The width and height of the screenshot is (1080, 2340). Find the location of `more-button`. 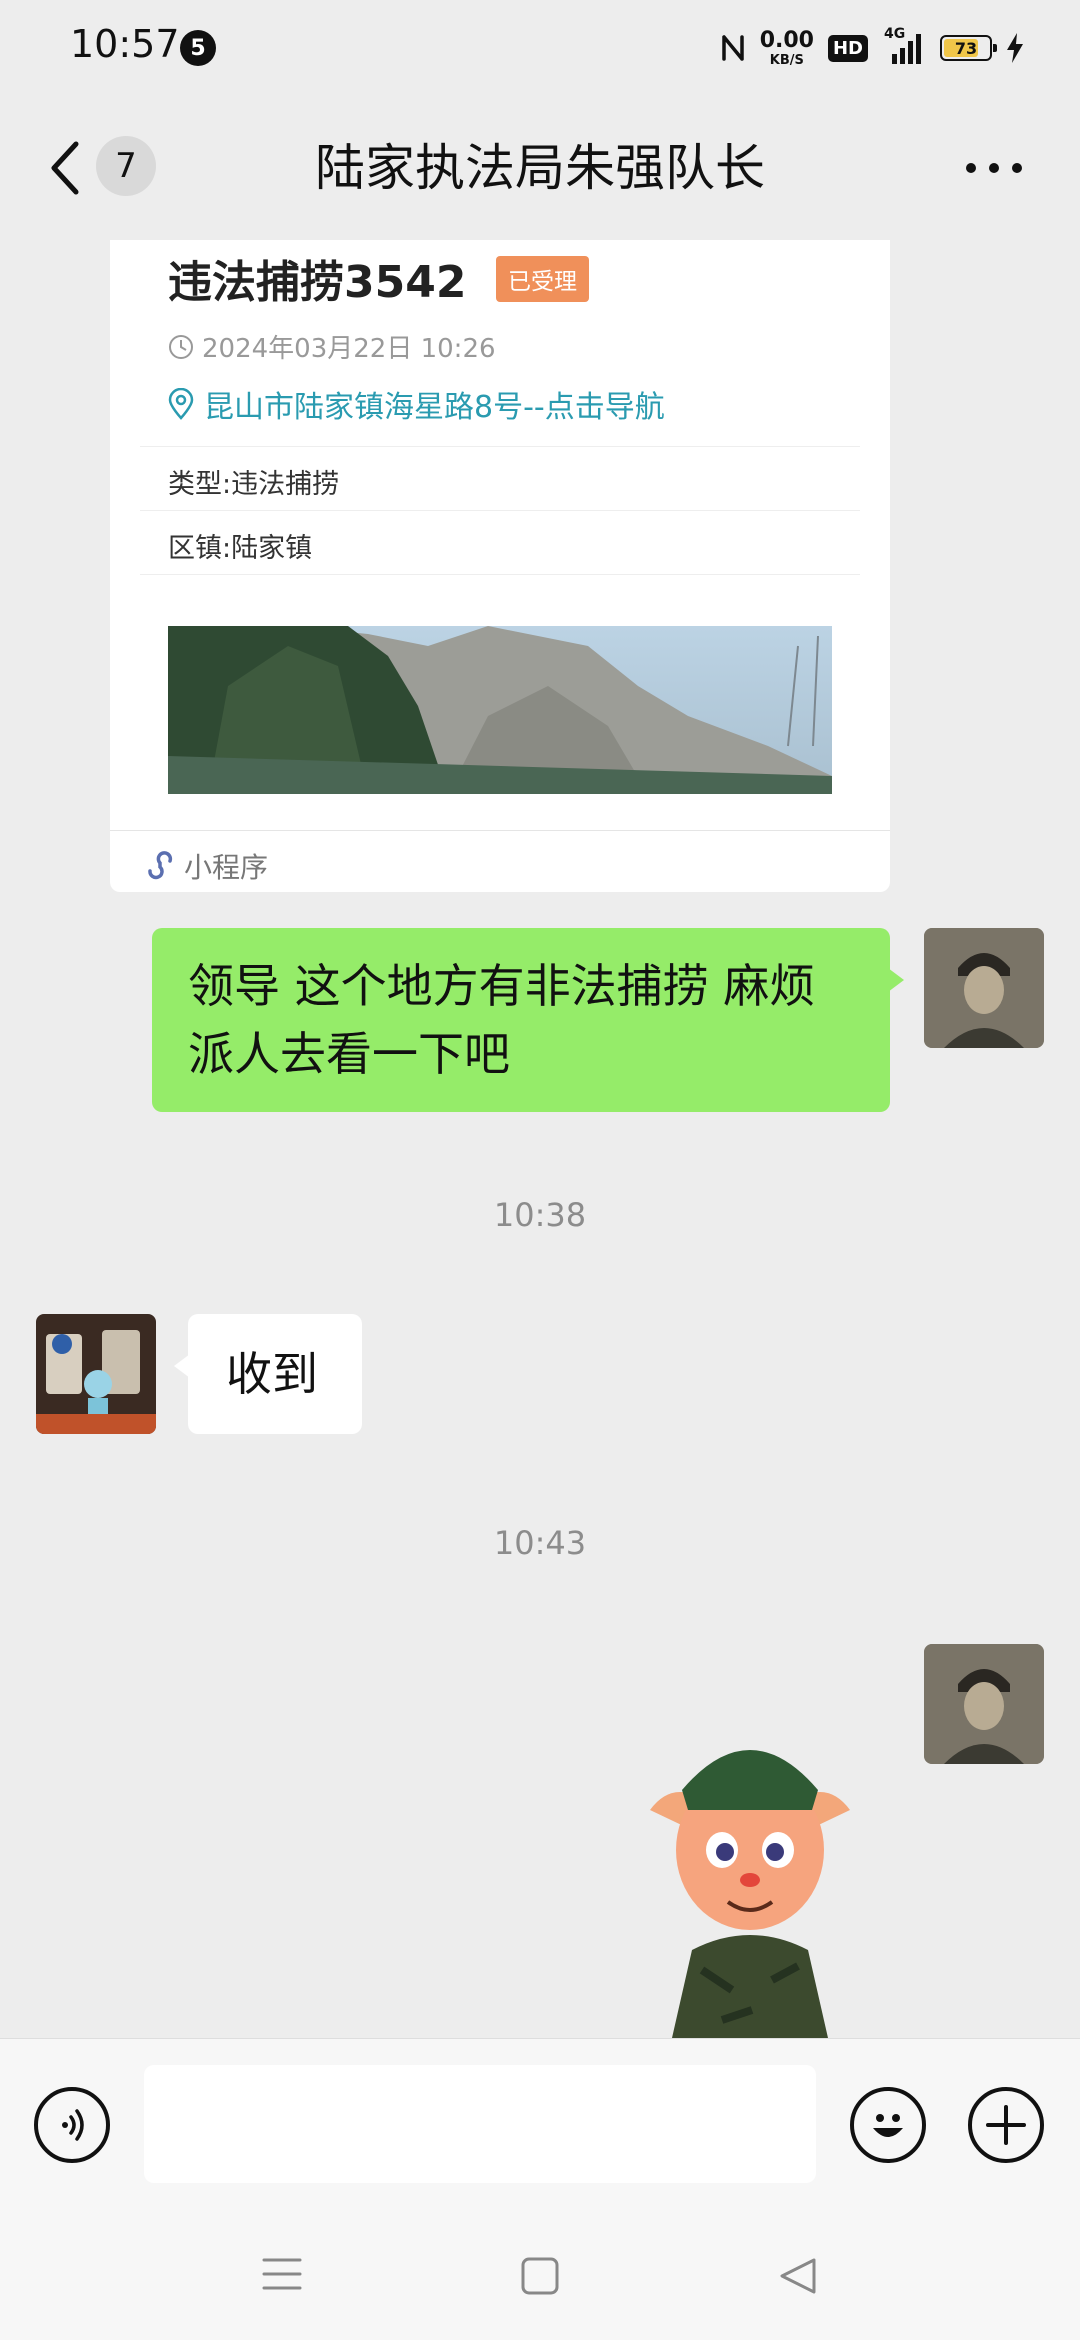

more-button is located at coordinates (994, 168).